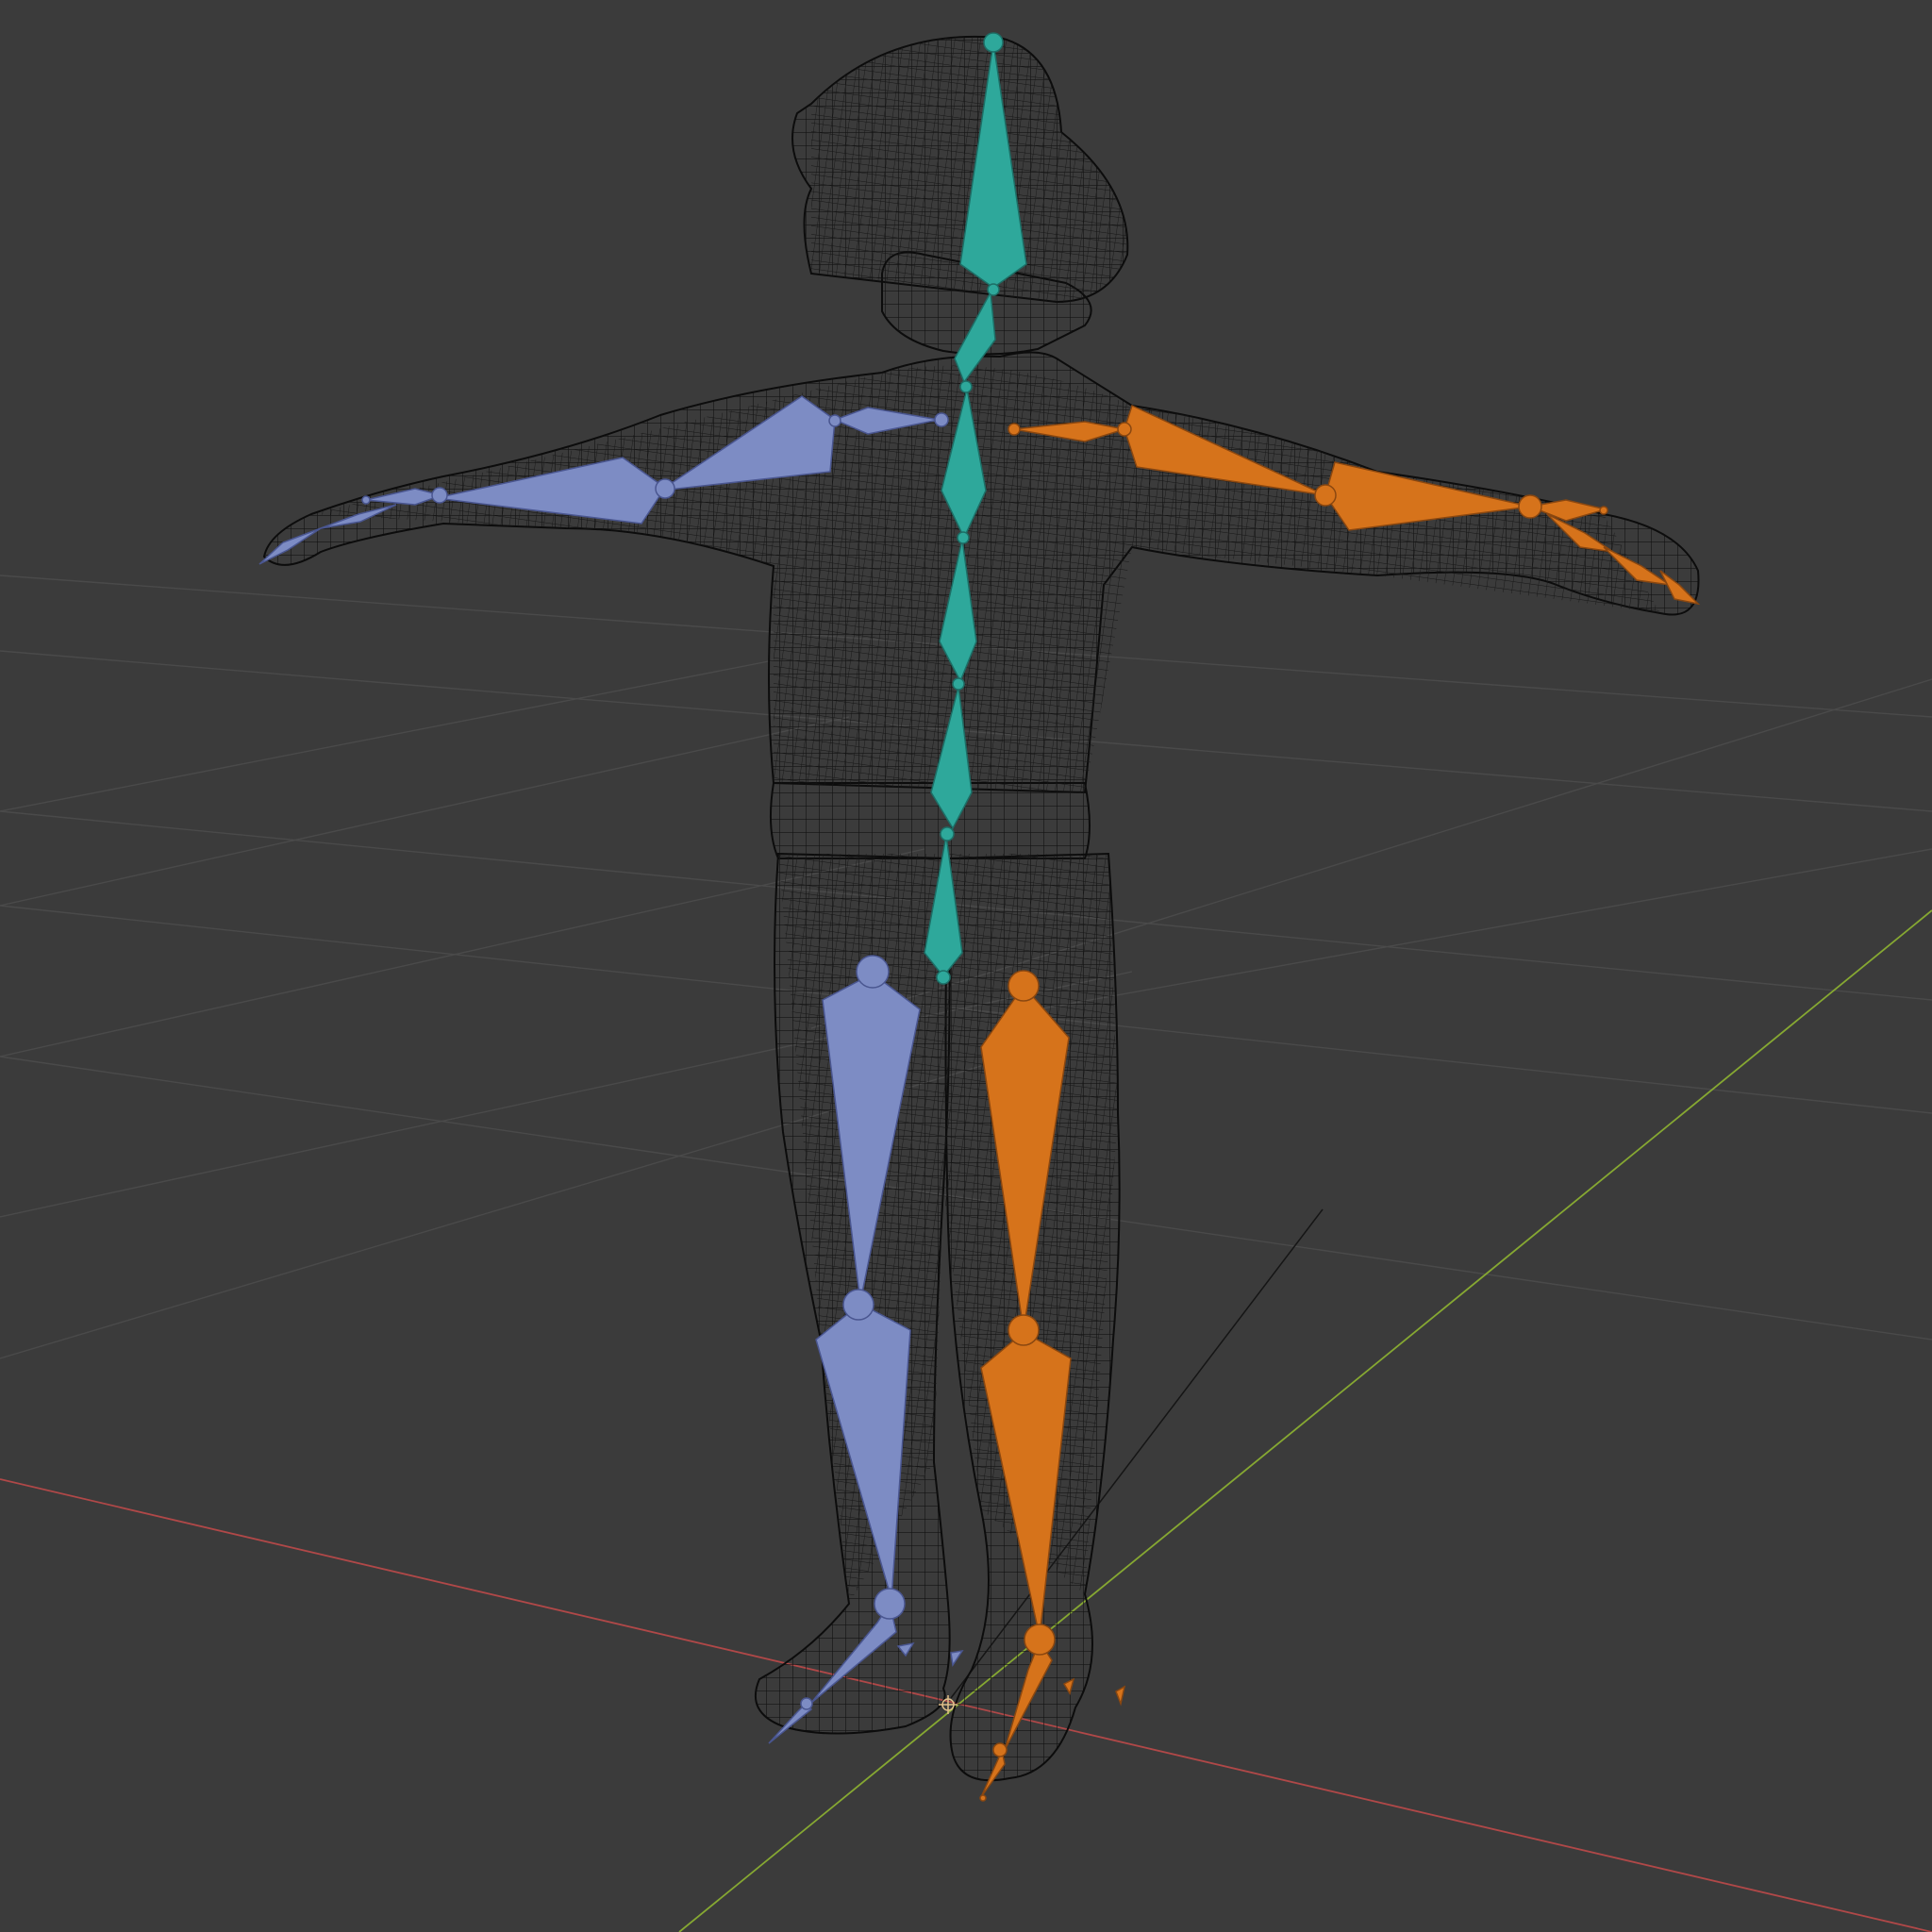 The height and width of the screenshot is (1932, 1932). What do you see at coordinates (957, 1659) in the screenshot?
I see `bone-heel-l2` at bounding box center [957, 1659].